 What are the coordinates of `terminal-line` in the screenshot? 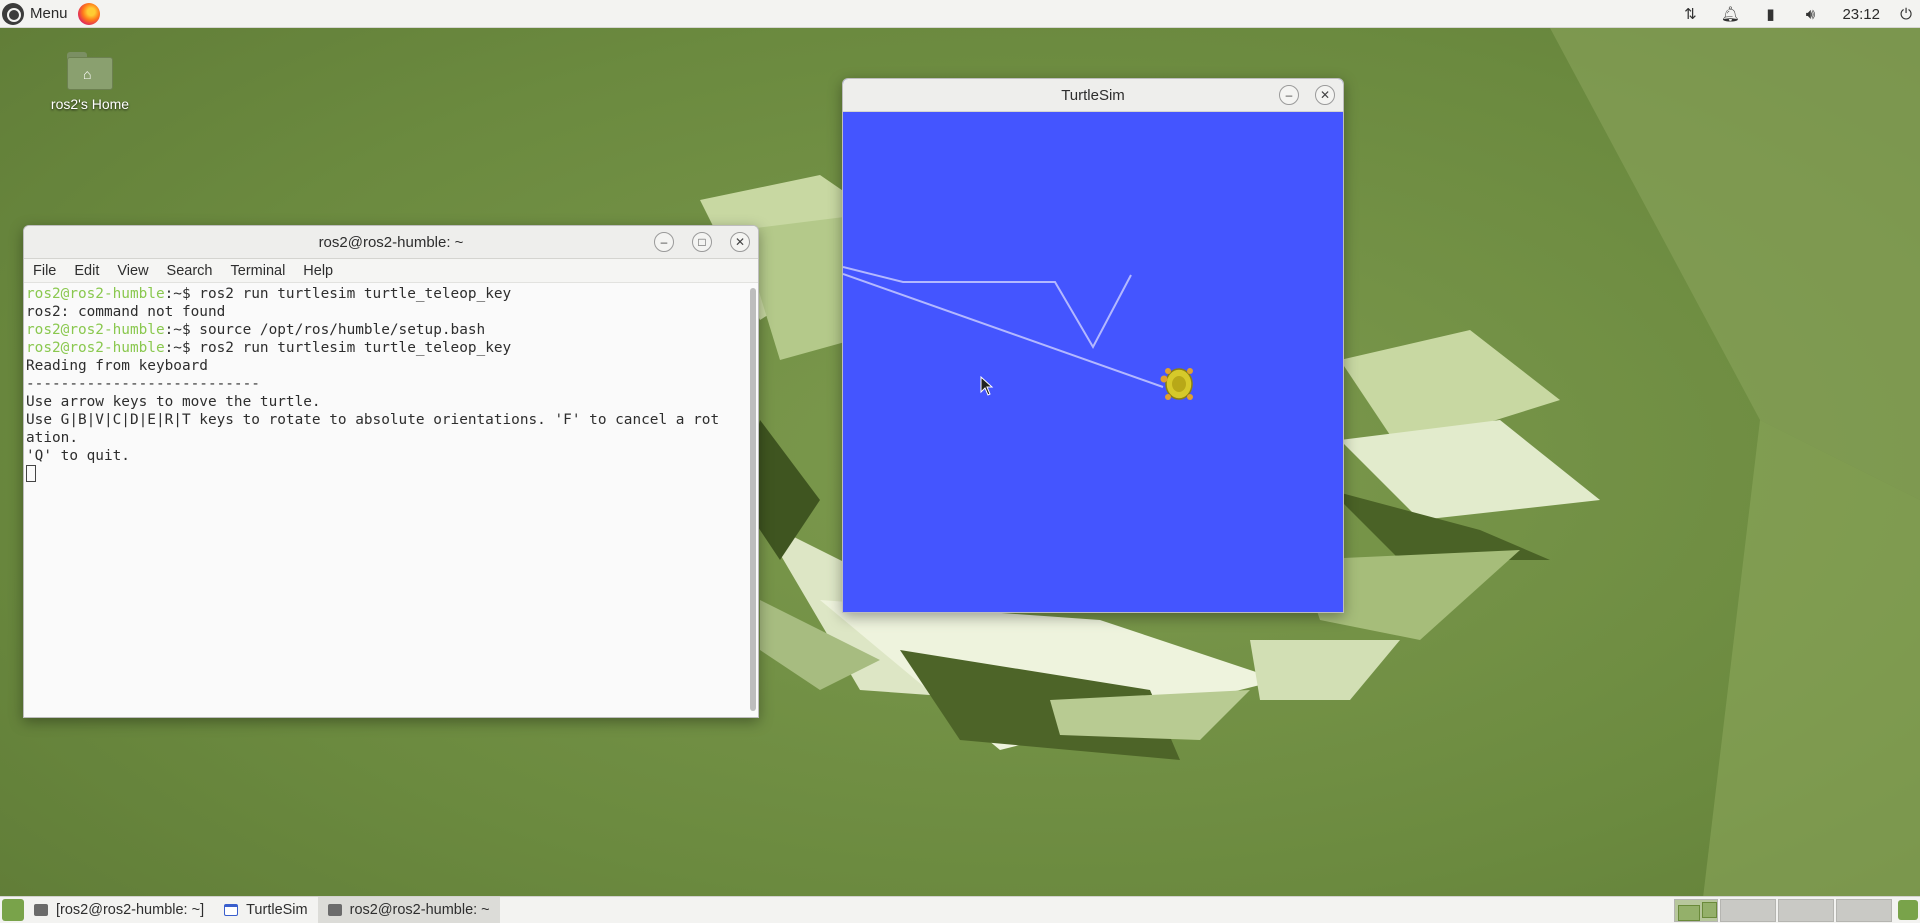 It's located at (386, 474).